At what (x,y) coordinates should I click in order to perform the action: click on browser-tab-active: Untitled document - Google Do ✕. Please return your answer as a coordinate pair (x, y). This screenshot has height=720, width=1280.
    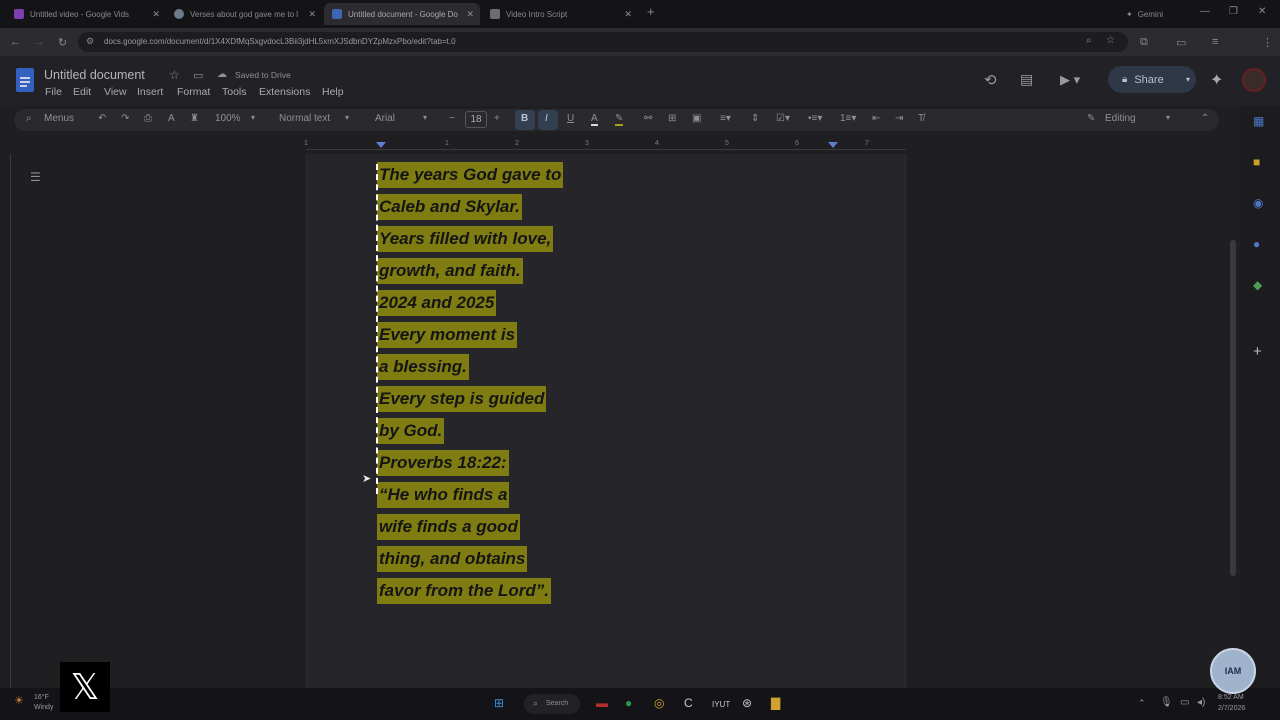
    Looking at the image, I should click on (402, 14).